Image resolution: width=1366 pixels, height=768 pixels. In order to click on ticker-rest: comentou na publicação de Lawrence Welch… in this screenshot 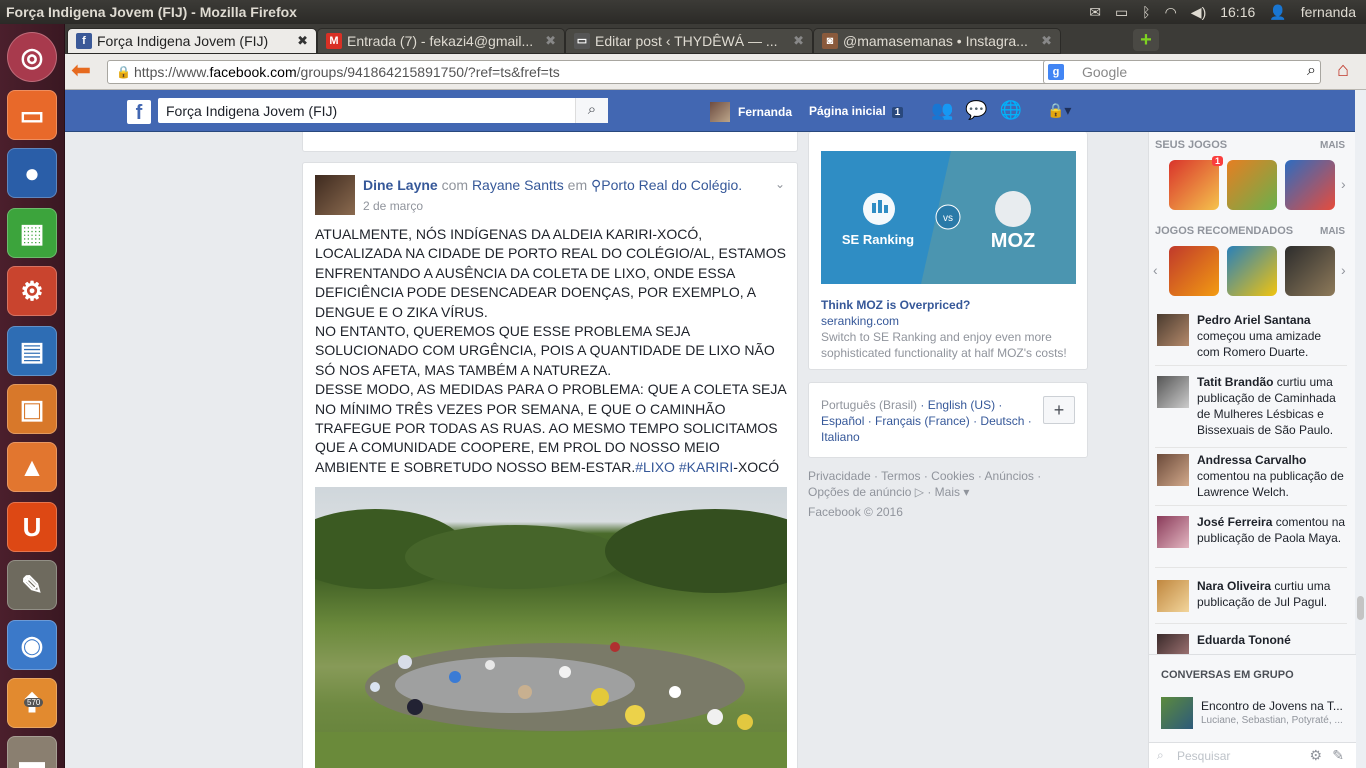, I will do `click(1270, 484)`.